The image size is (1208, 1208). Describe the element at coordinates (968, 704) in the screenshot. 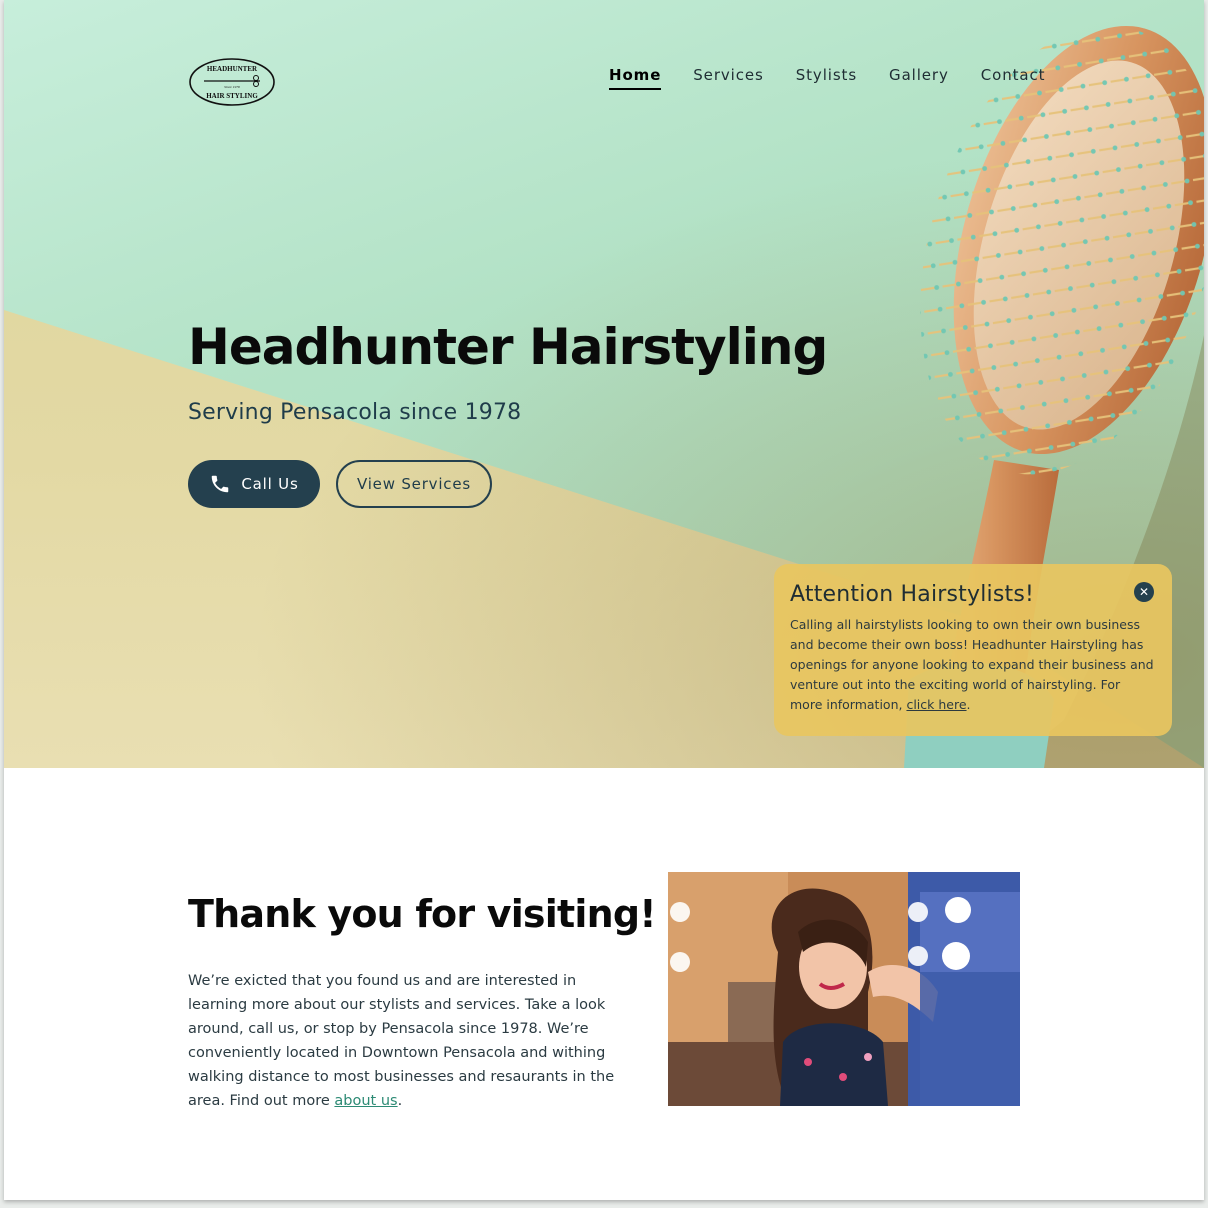

I see `notice-end: .` at that location.